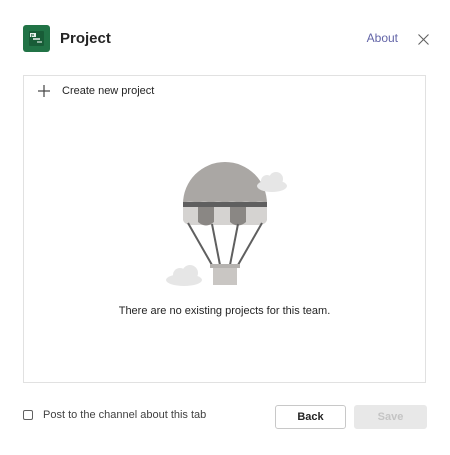 This screenshot has height=455, width=450. I want to click on post-to-channel-checkbox, so click(28, 415).